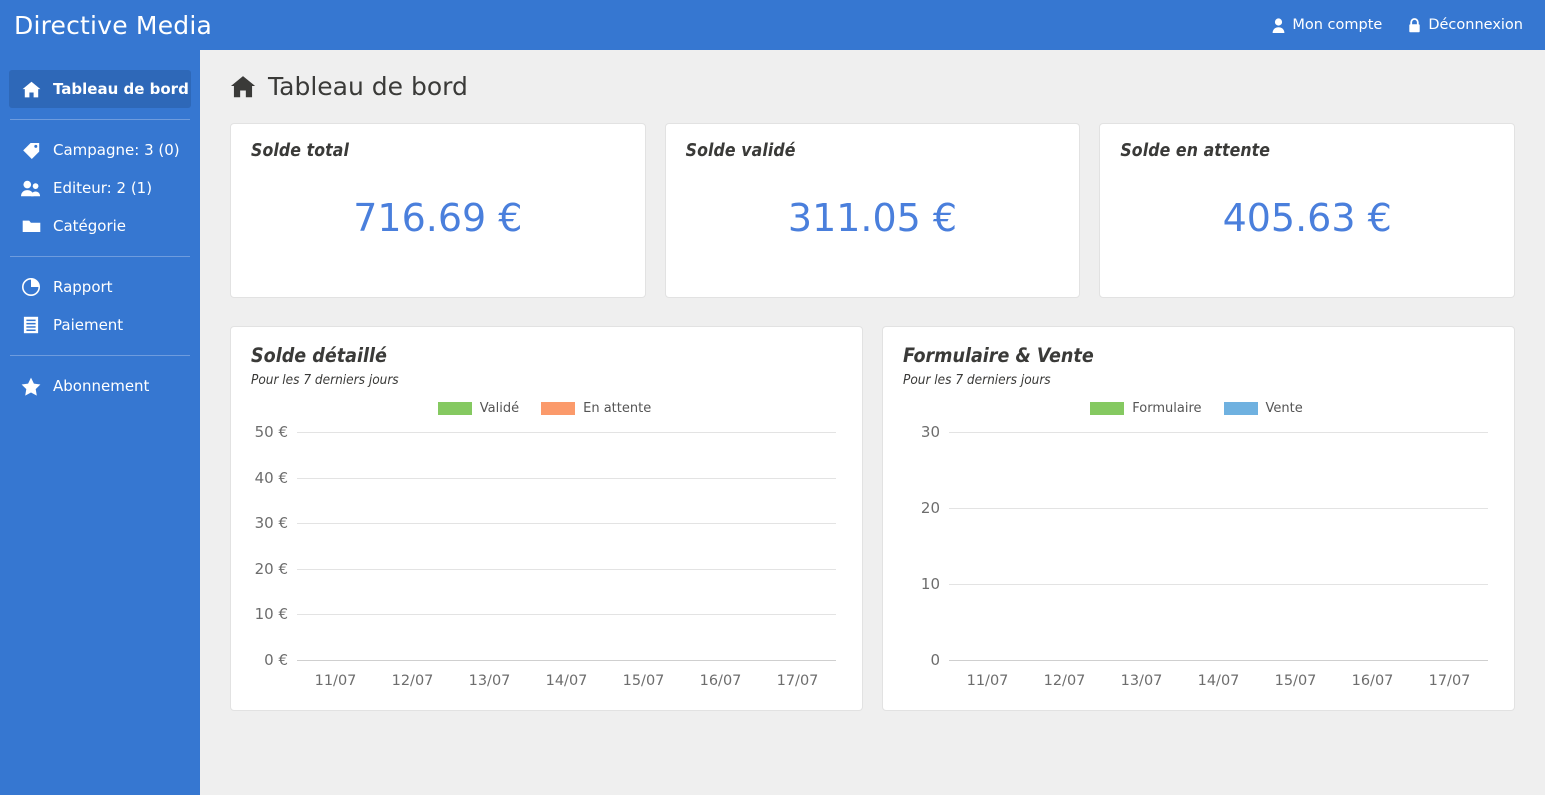 Image resolution: width=1545 pixels, height=795 pixels. Describe the element at coordinates (797, 681) in the screenshot. I see `x-axis-tick-label: 17/07` at that location.